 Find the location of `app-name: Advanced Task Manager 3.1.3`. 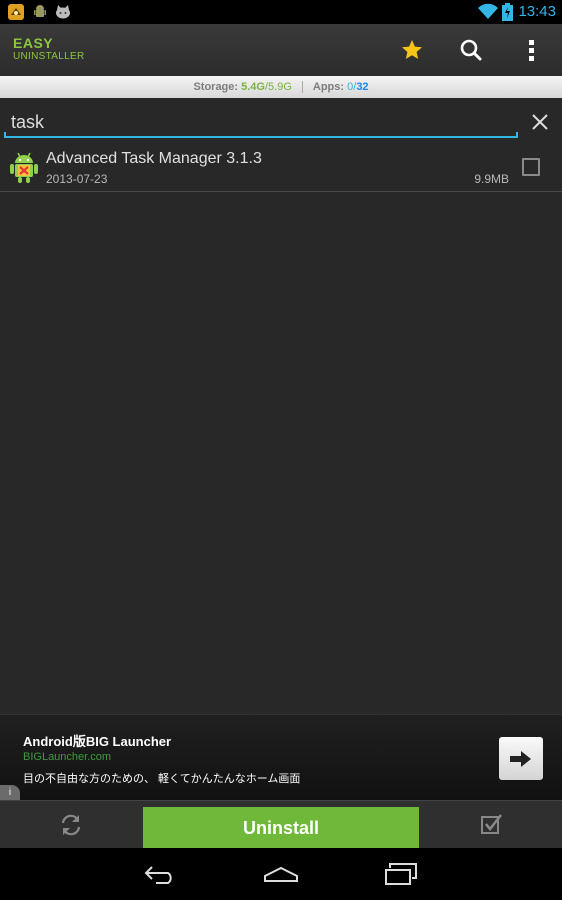

app-name: Advanced Task Manager 3.1.3 is located at coordinates (154, 158).